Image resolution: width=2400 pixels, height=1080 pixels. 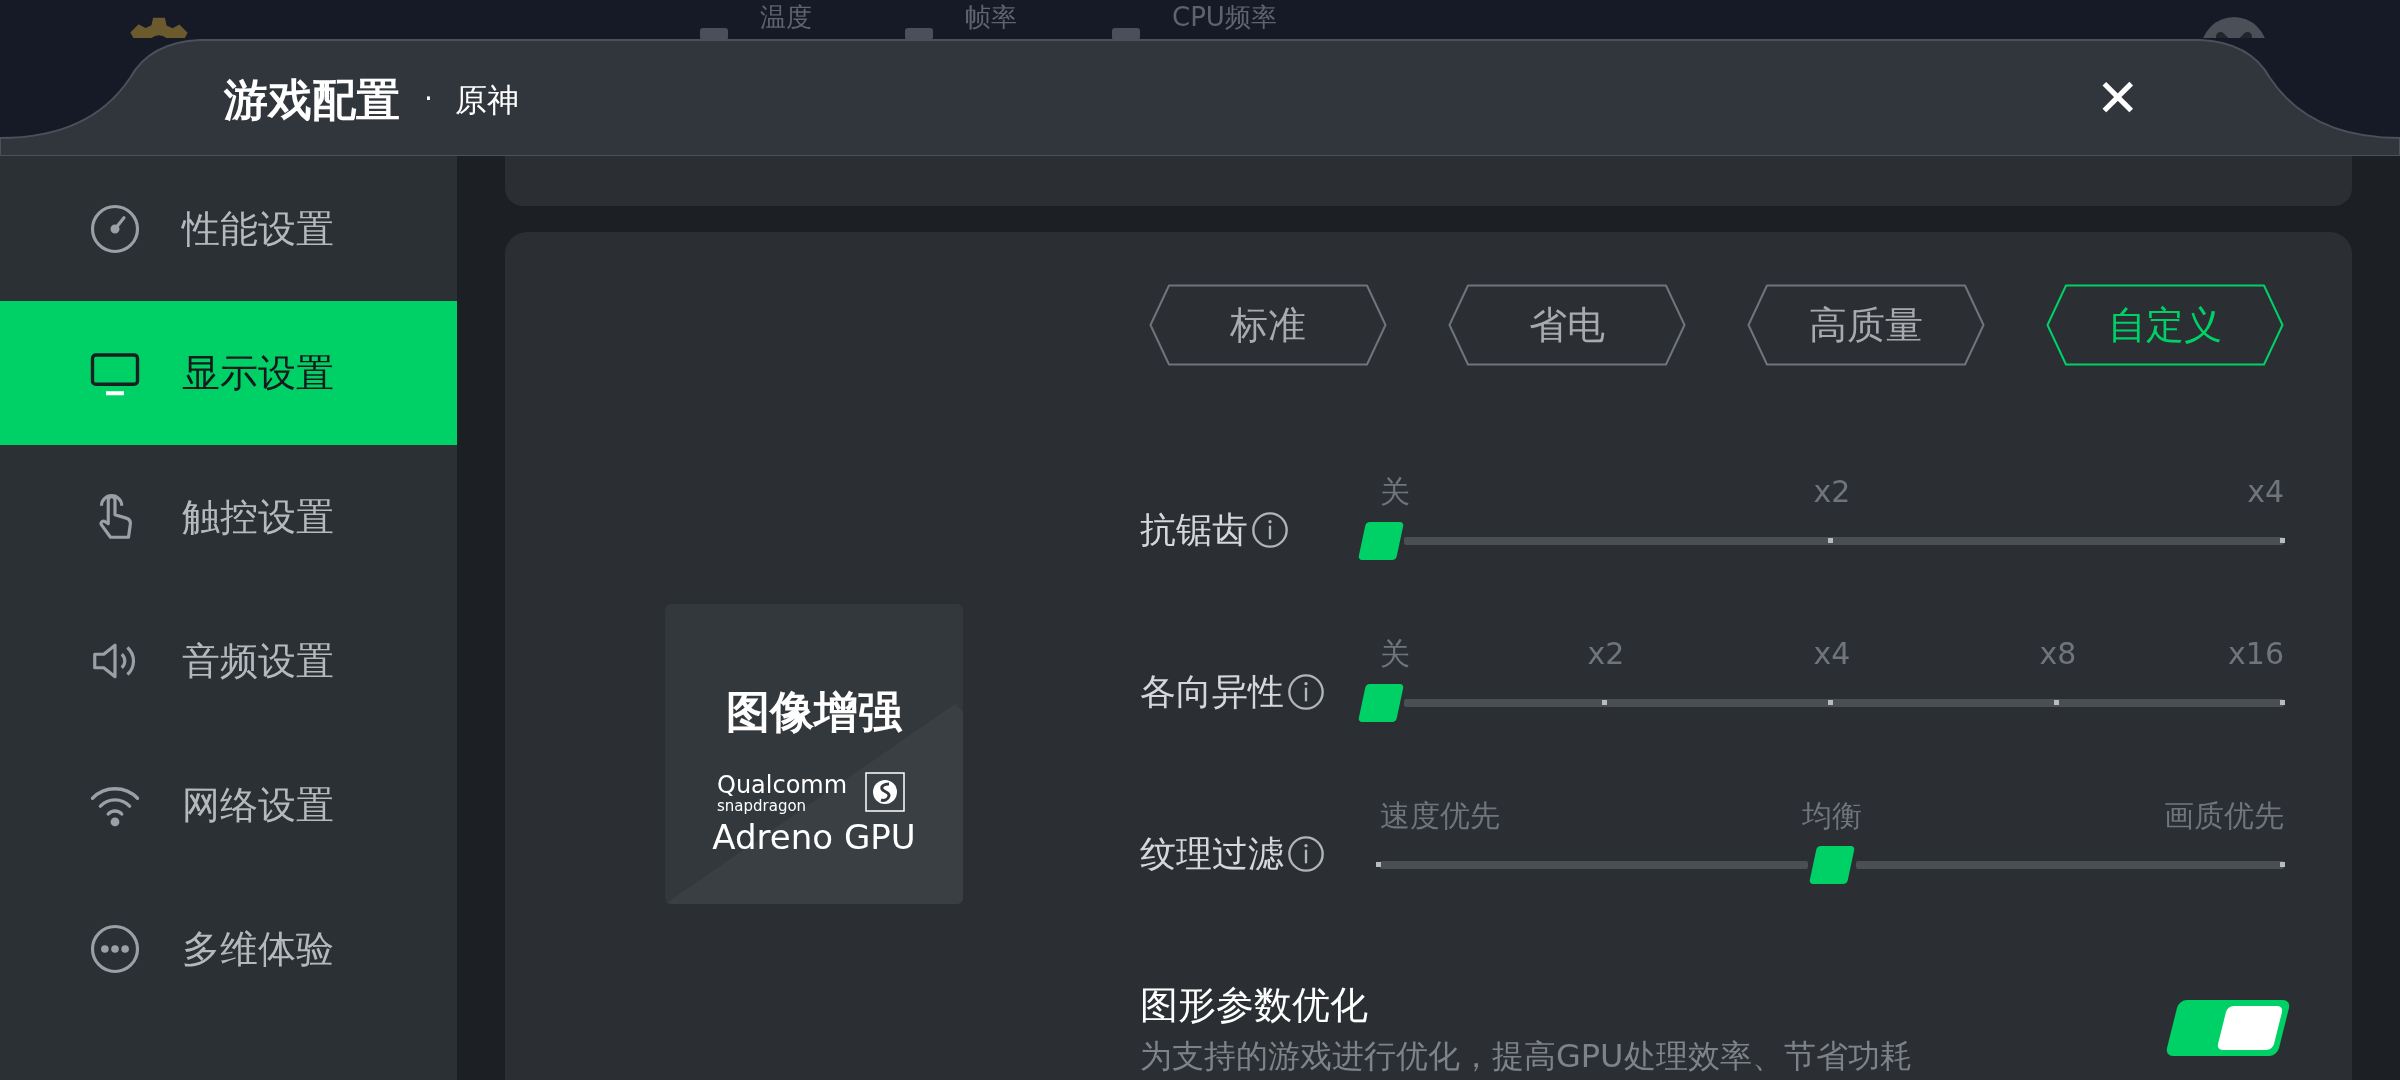 What do you see at coordinates (487, 100) in the screenshot?
I see `game-name: 原神` at bounding box center [487, 100].